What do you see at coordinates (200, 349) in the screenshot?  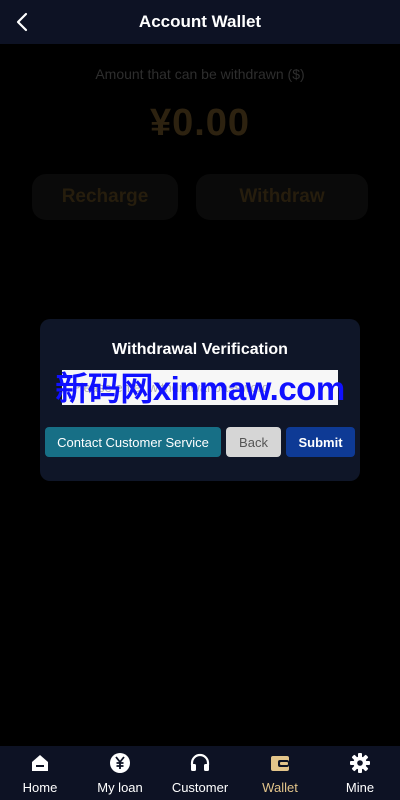 I see `dialog-title: Withdrawal Verification` at bounding box center [200, 349].